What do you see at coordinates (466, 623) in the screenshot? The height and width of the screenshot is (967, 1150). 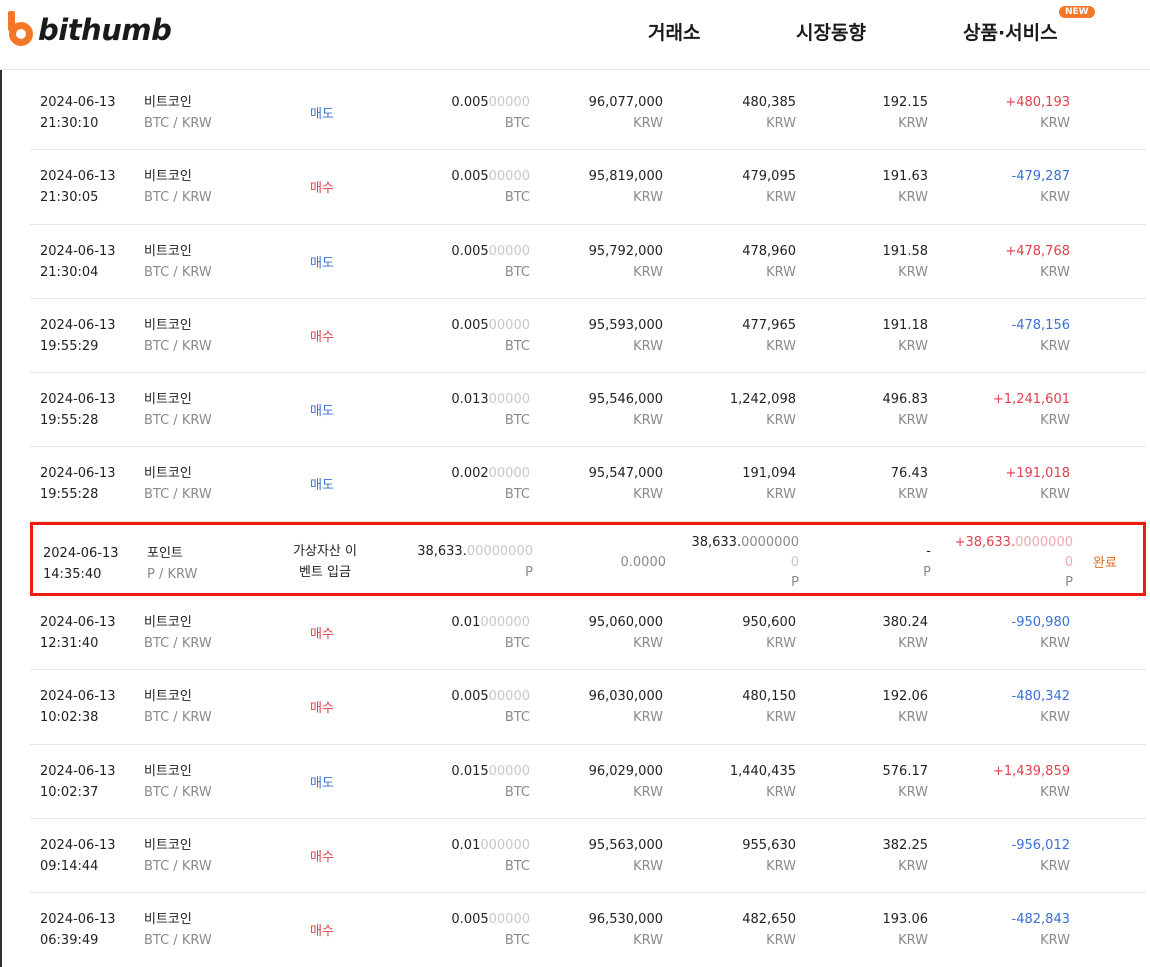 I see `quantity-main: 0.01` at bounding box center [466, 623].